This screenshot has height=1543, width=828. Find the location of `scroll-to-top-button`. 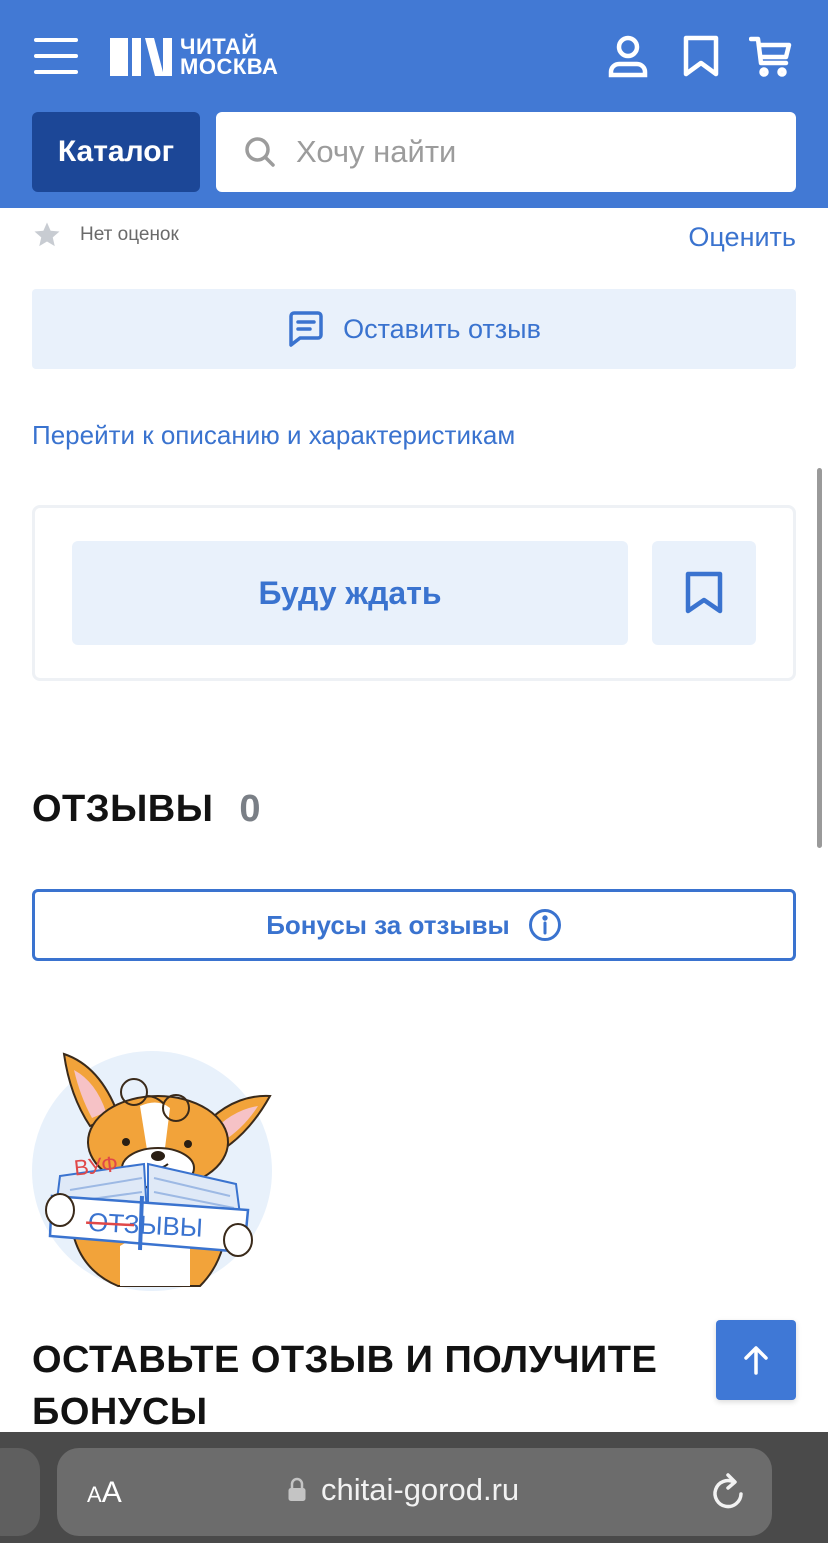

scroll-to-top-button is located at coordinates (756, 1360).